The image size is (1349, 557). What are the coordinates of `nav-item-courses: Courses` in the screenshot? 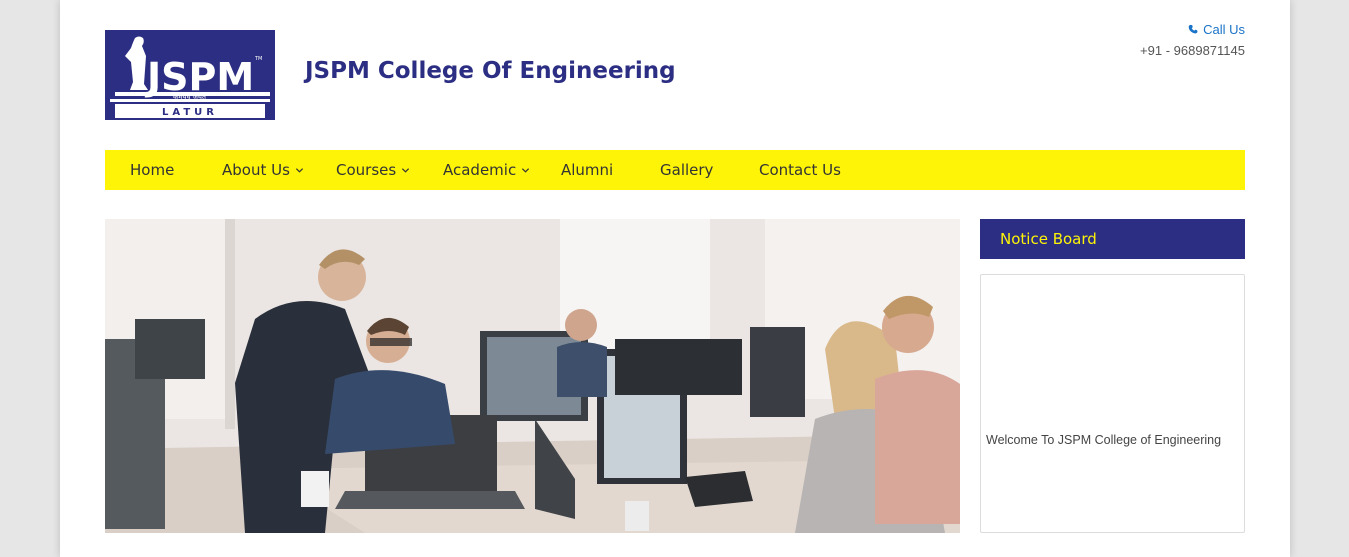 It's located at (389, 170).